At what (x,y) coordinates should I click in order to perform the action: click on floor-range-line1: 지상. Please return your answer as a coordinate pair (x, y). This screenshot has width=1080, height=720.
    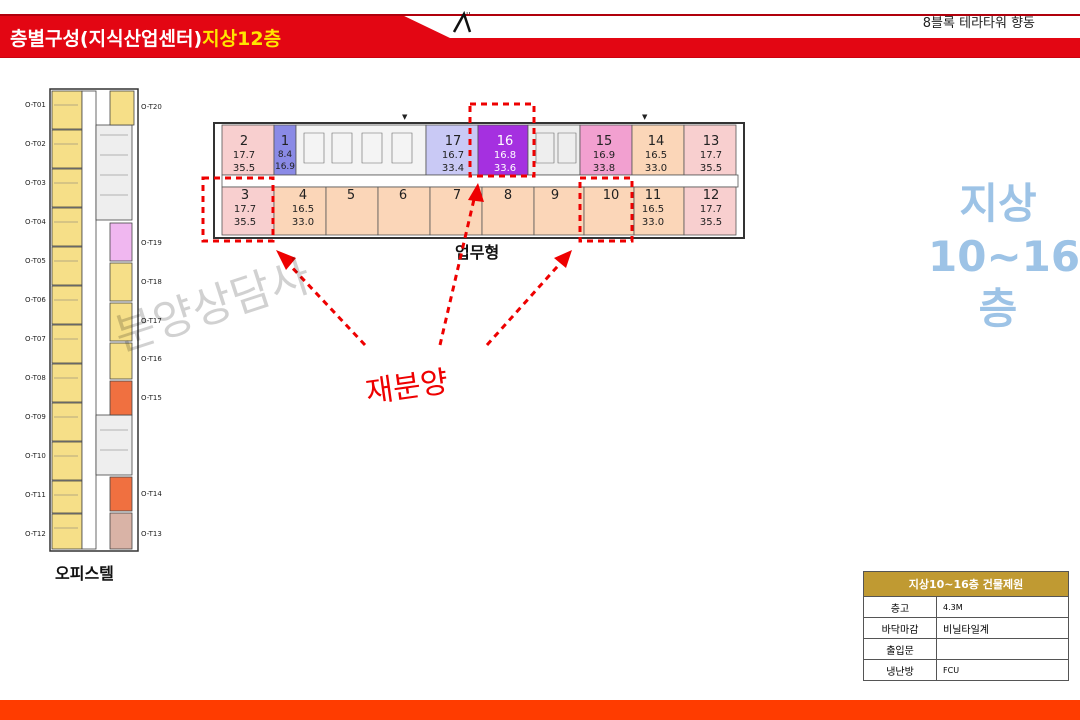
    Looking at the image, I should click on (998, 203).